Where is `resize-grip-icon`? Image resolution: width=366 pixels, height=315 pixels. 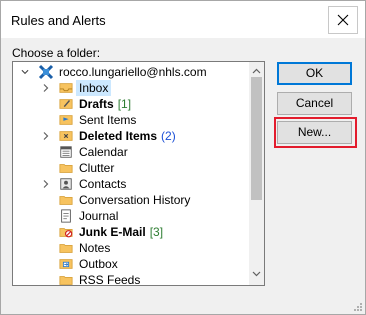 resize-grip-icon is located at coordinates (358, 307).